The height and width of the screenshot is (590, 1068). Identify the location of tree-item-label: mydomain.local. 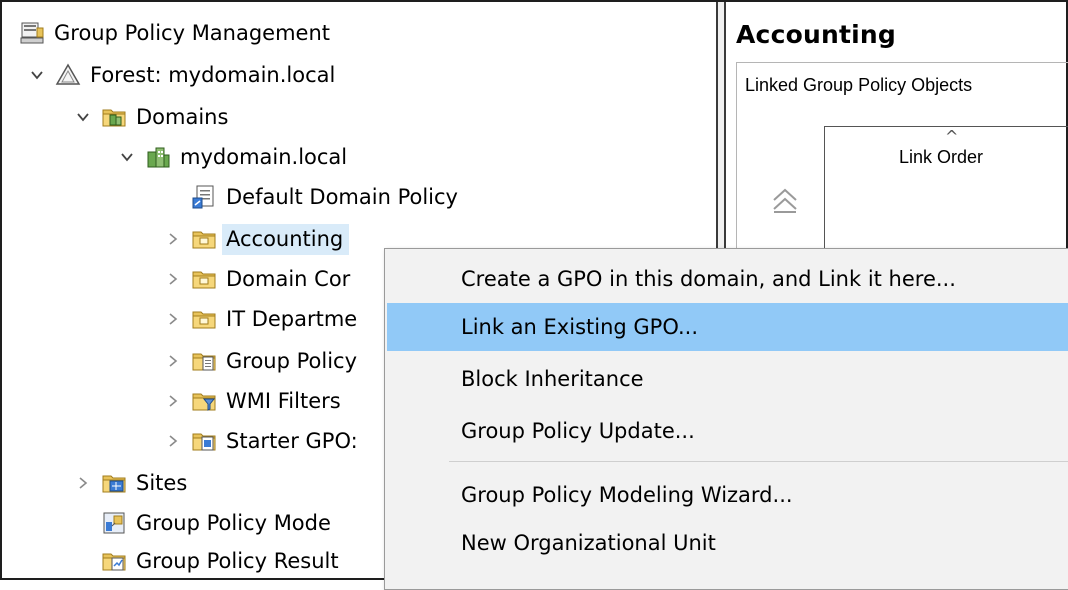
(264, 156).